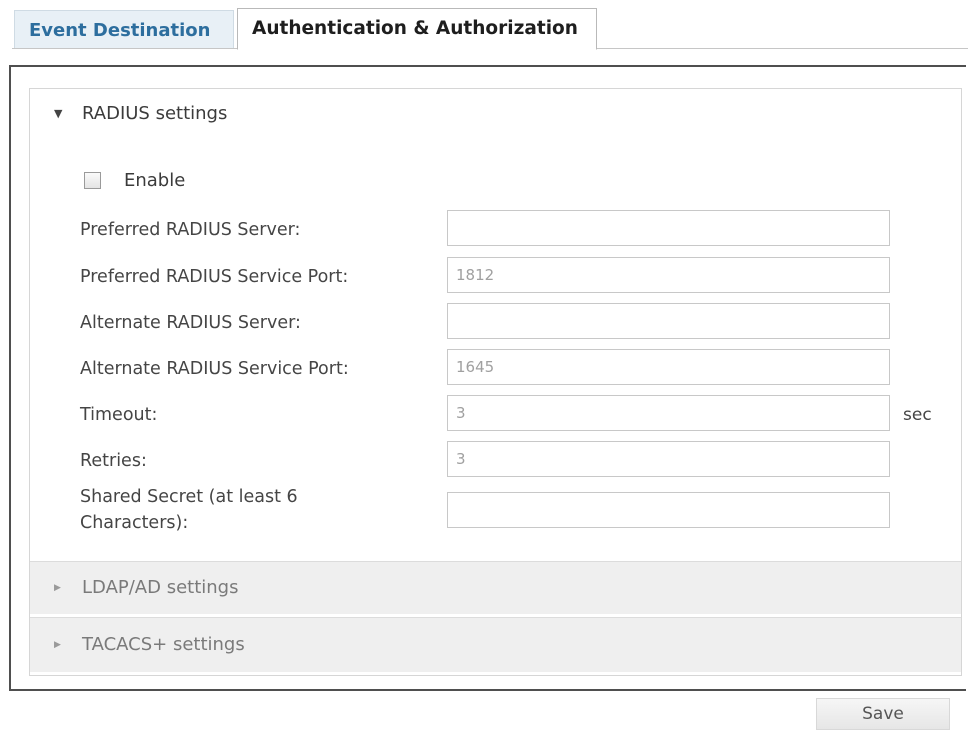  What do you see at coordinates (189, 510) in the screenshot?
I see `shared-secret-label: Shared Secret (at least 6 Characters):` at bounding box center [189, 510].